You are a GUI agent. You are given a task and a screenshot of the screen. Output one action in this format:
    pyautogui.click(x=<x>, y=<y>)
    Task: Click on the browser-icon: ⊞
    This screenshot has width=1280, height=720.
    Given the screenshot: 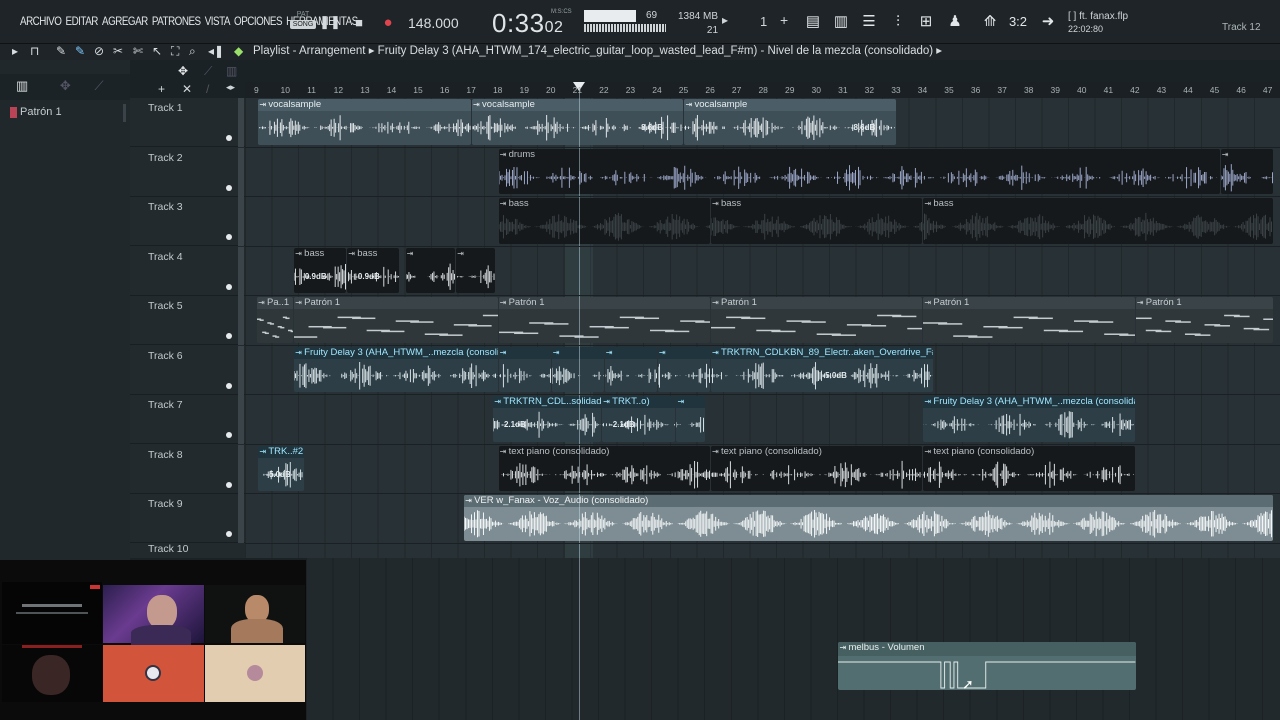 What is the action you would take?
    pyautogui.click(x=926, y=22)
    